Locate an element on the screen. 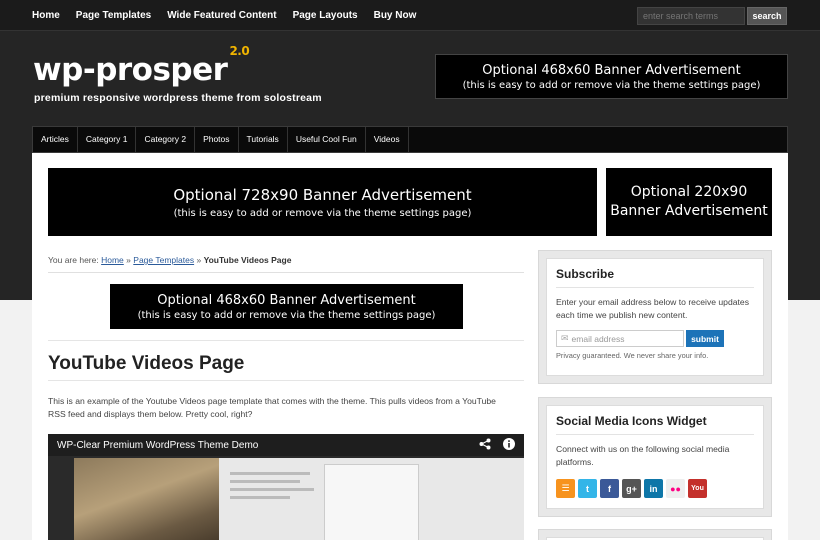 The height and width of the screenshot is (540, 820). video-player: WP-Clear Premium WordPress Theme Demo is located at coordinates (286, 487).